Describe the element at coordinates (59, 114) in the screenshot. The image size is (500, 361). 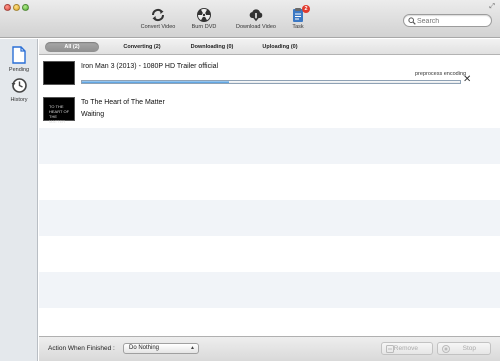
I see `thumbnail-text: TO THE HEART OF THE MATTER` at that location.